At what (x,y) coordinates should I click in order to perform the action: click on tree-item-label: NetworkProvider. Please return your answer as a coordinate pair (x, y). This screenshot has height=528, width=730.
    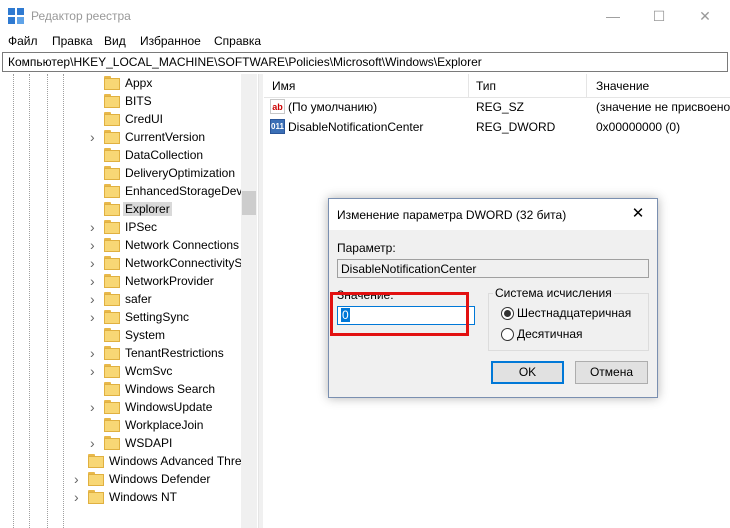
    Looking at the image, I should click on (169, 281).